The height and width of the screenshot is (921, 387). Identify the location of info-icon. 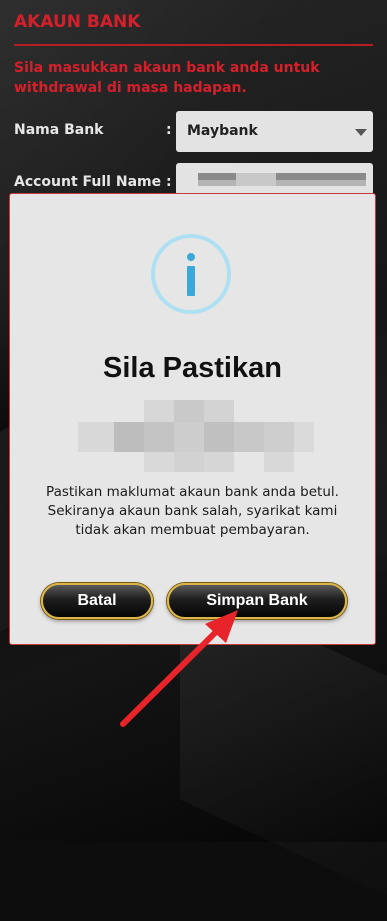
(191, 274).